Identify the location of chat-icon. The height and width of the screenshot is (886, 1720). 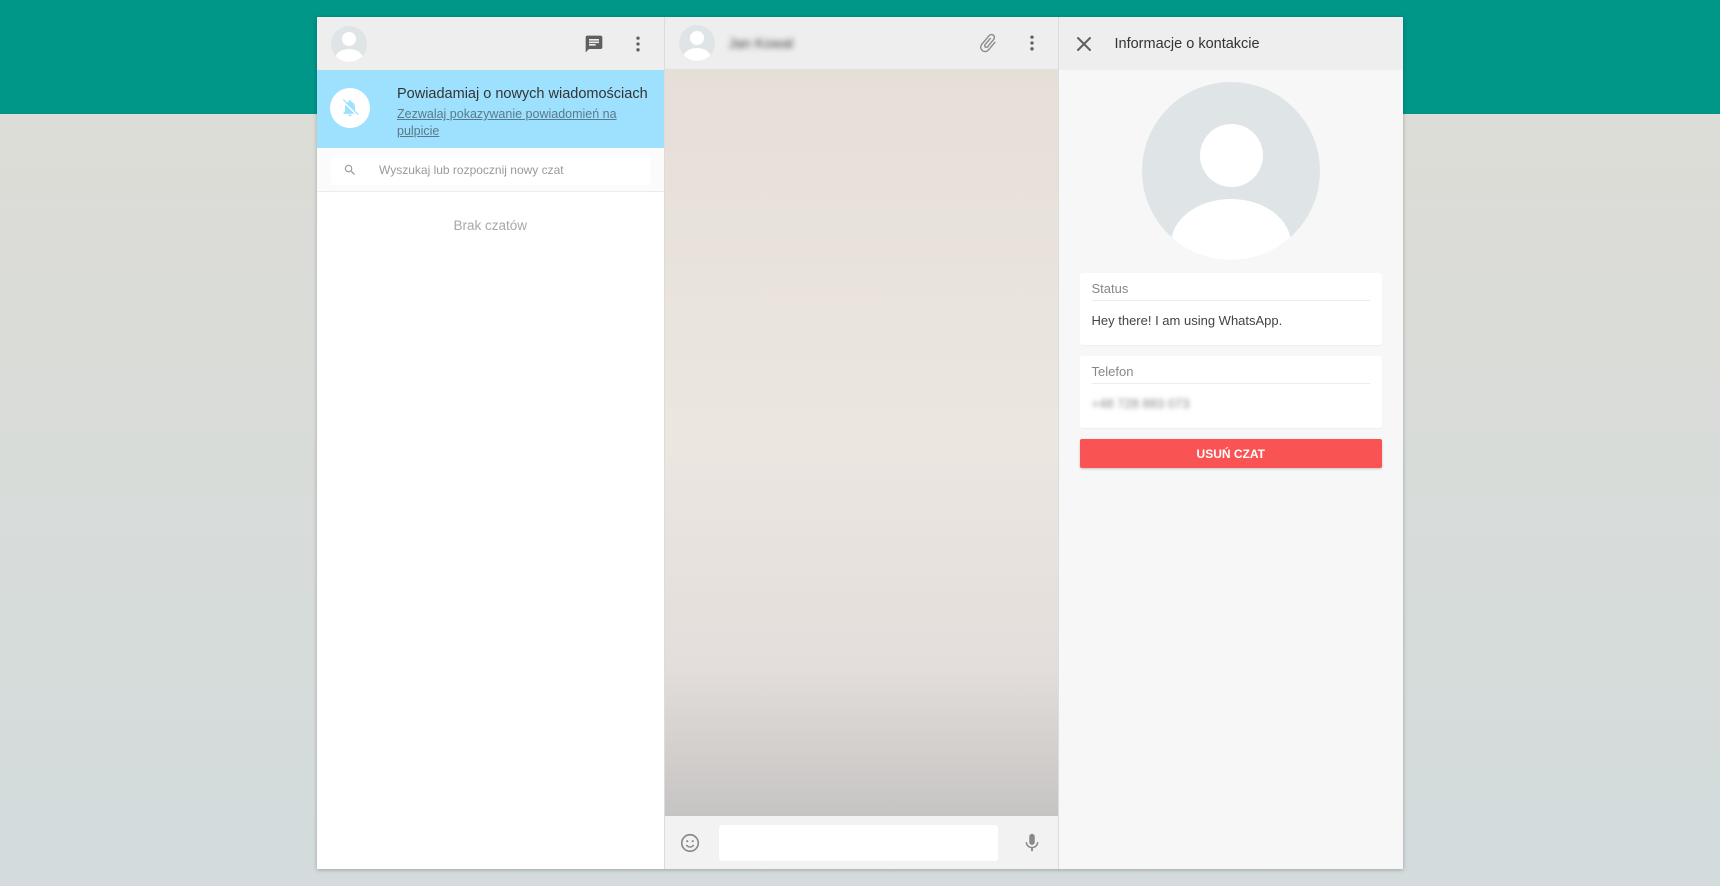
(593, 43).